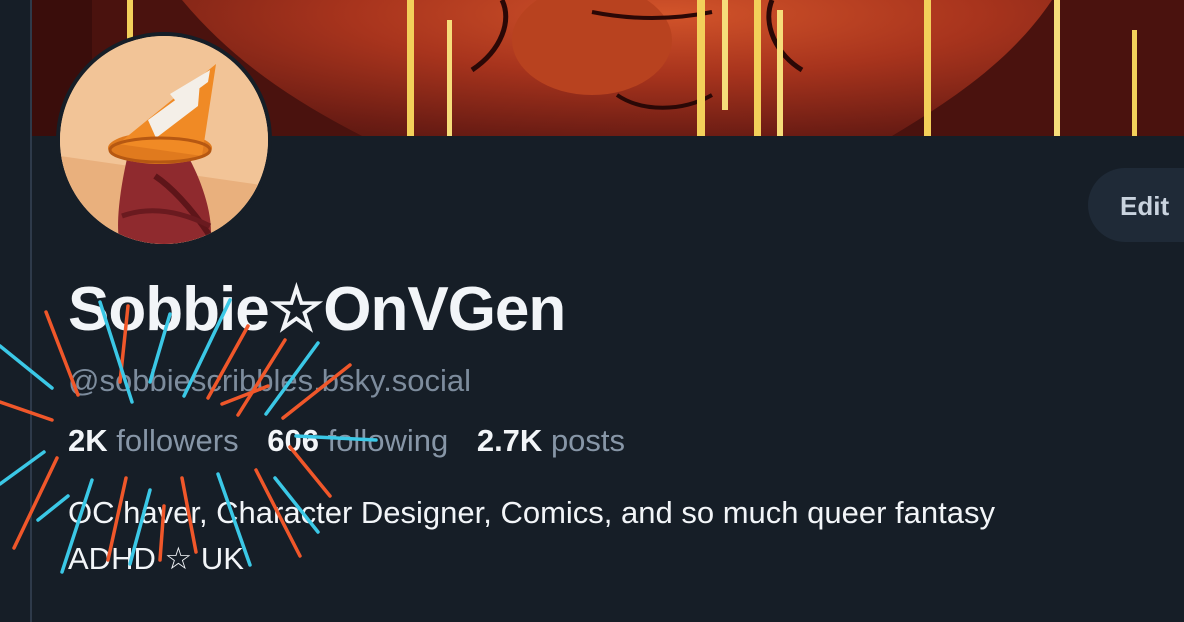 This screenshot has height=622, width=1184. I want to click on profile-handle: @sobbiescribbles.bsky.social, so click(270, 380).